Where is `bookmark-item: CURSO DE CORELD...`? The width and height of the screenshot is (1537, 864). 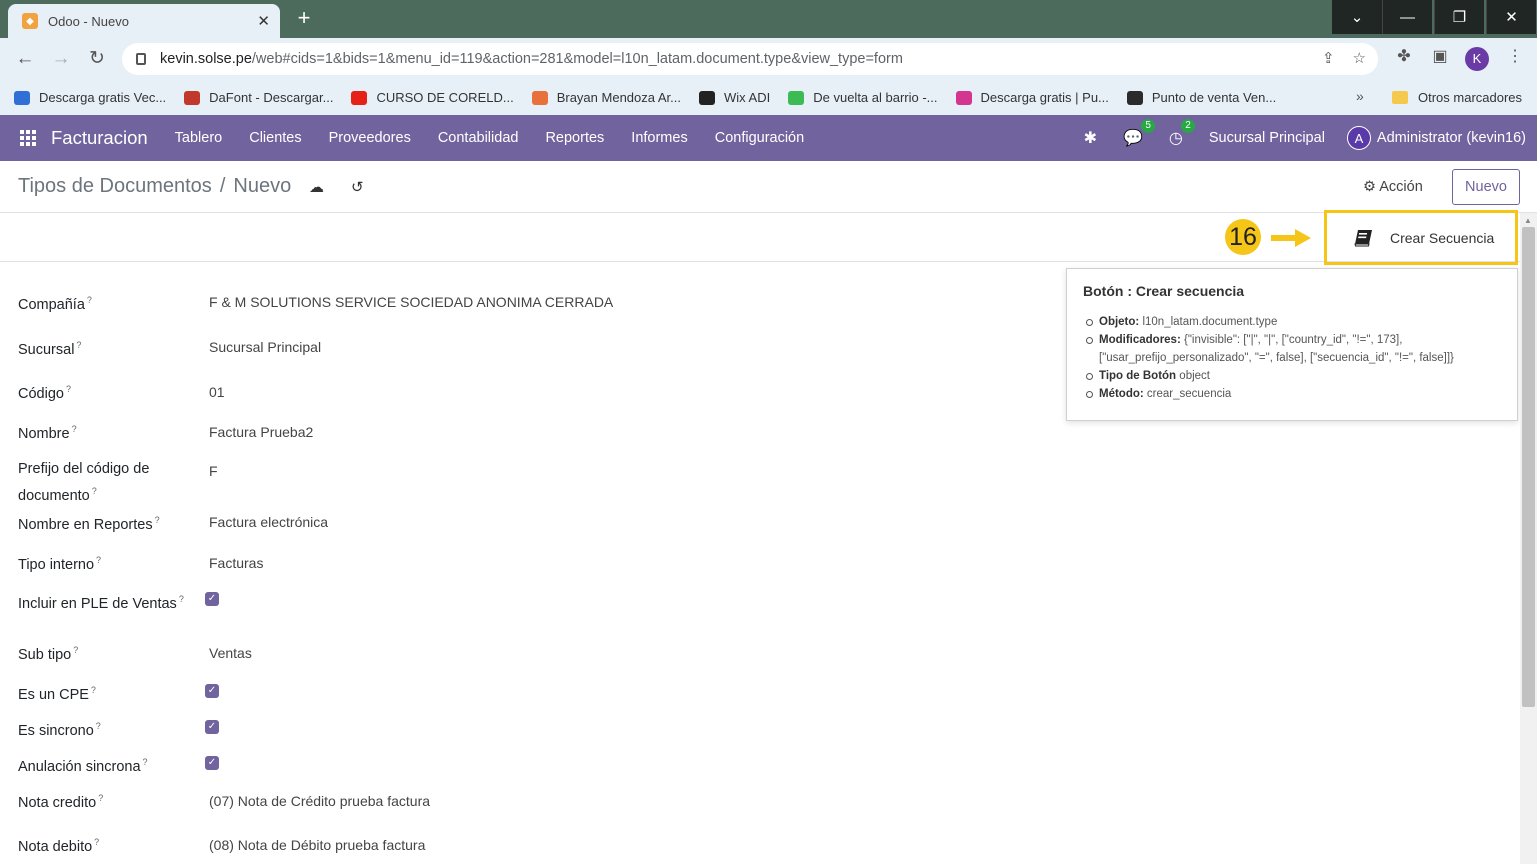 bookmark-item: CURSO DE CORELD... is located at coordinates (432, 97).